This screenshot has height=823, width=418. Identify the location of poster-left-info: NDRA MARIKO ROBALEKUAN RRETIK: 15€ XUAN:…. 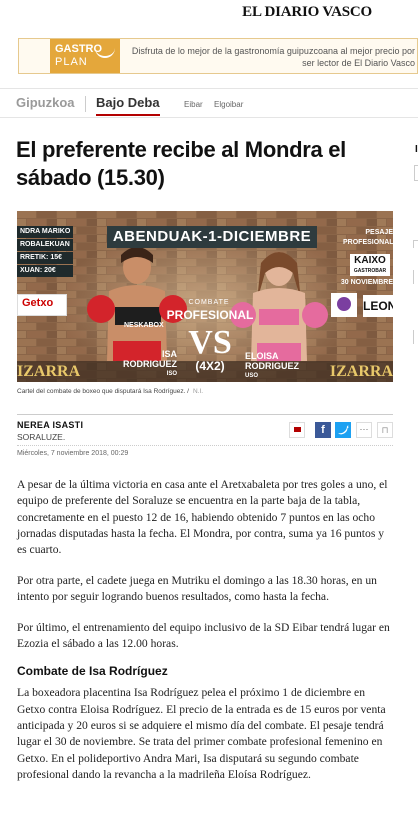
(45, 252).